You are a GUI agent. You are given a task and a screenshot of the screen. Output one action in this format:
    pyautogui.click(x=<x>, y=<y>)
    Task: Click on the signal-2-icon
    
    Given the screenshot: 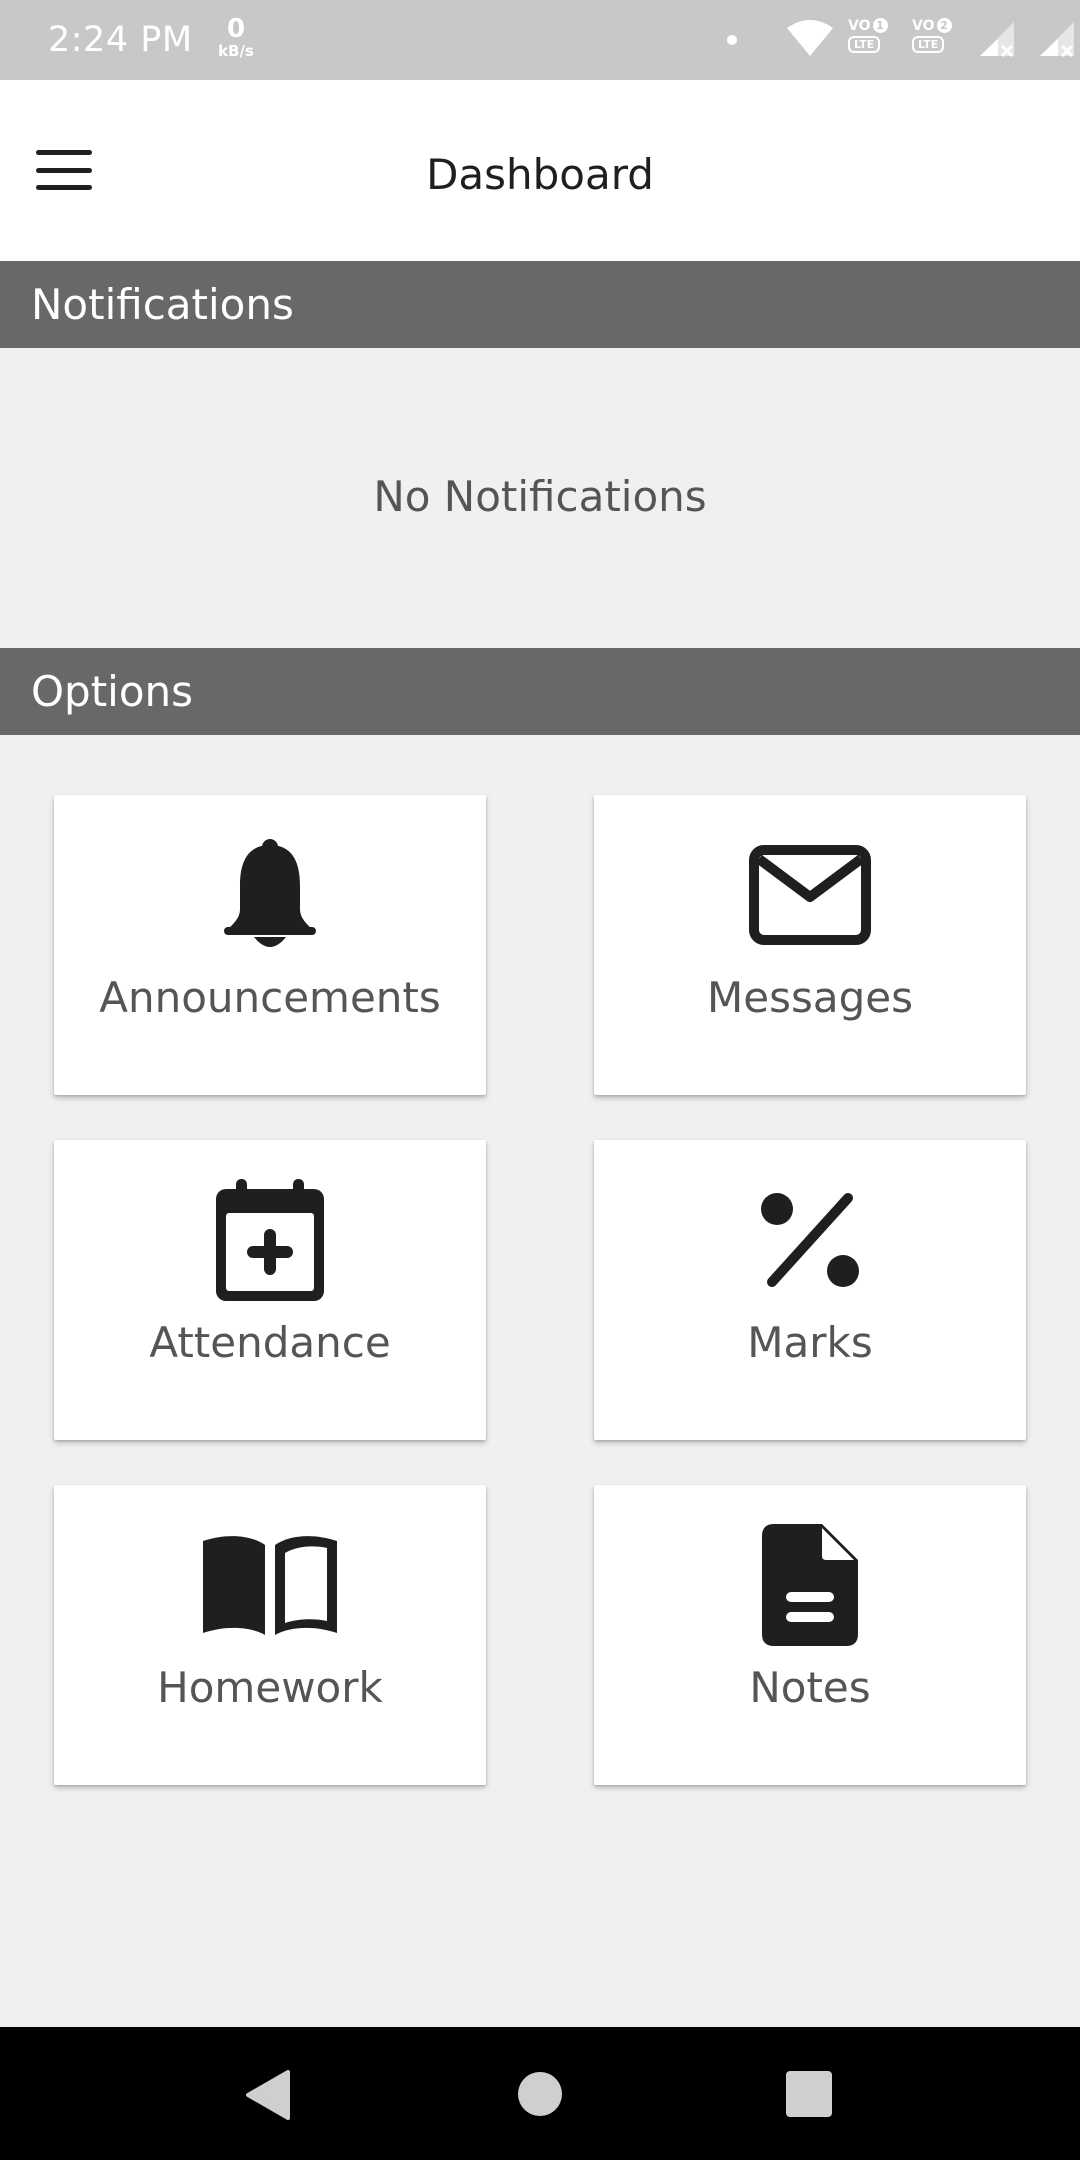 What is the action you would take?
    pyautogui.click(x=1057, y=40)
    